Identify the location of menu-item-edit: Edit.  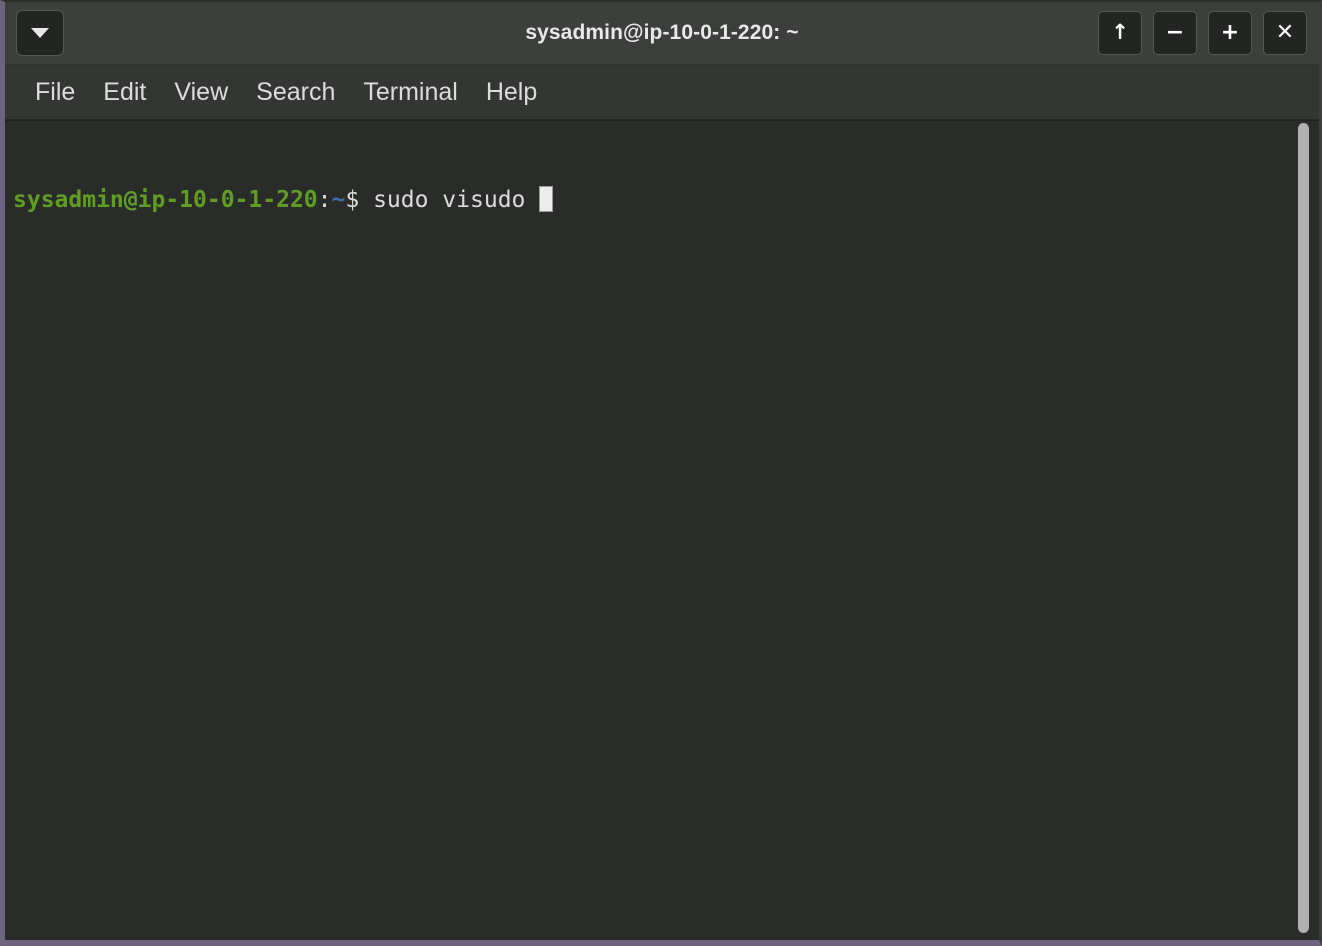
(124, 92).